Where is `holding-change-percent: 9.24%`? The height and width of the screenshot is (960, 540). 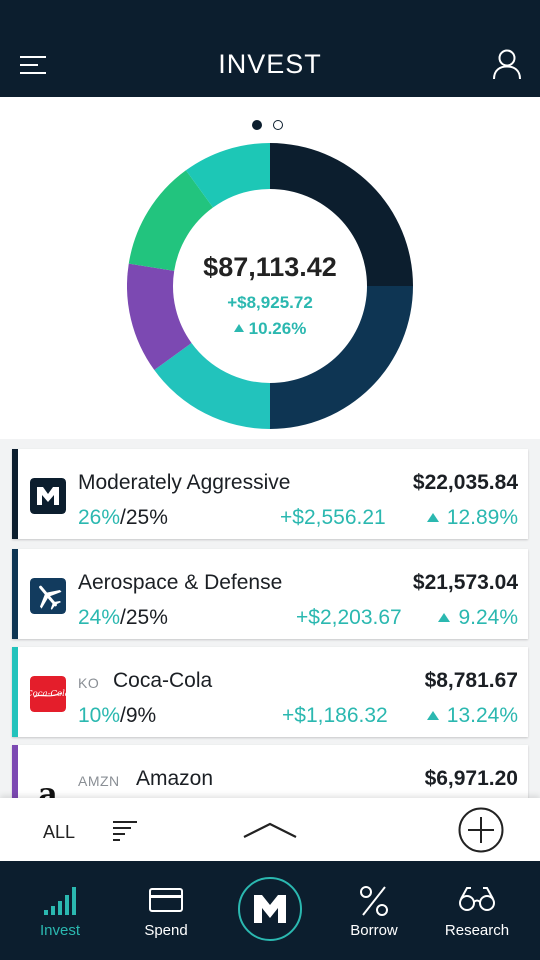 holding-change-percent: 9.24% is located at coordinates (478, 618).